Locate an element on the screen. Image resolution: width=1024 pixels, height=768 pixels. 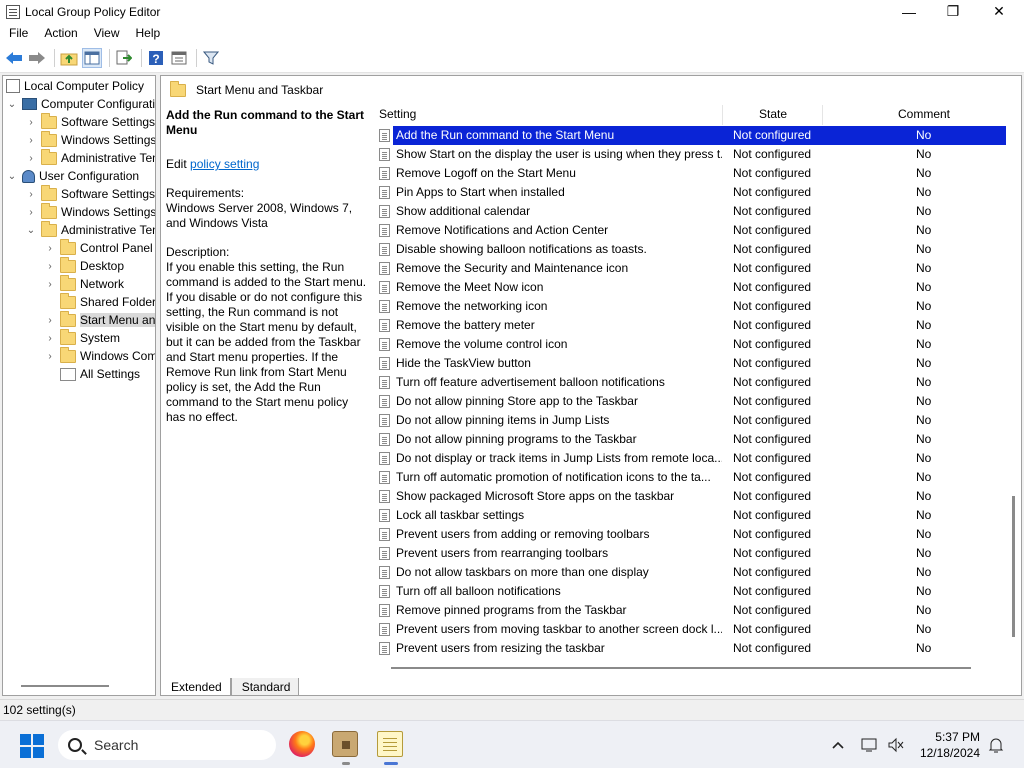
column-divider is located at coordinates (822, 115).